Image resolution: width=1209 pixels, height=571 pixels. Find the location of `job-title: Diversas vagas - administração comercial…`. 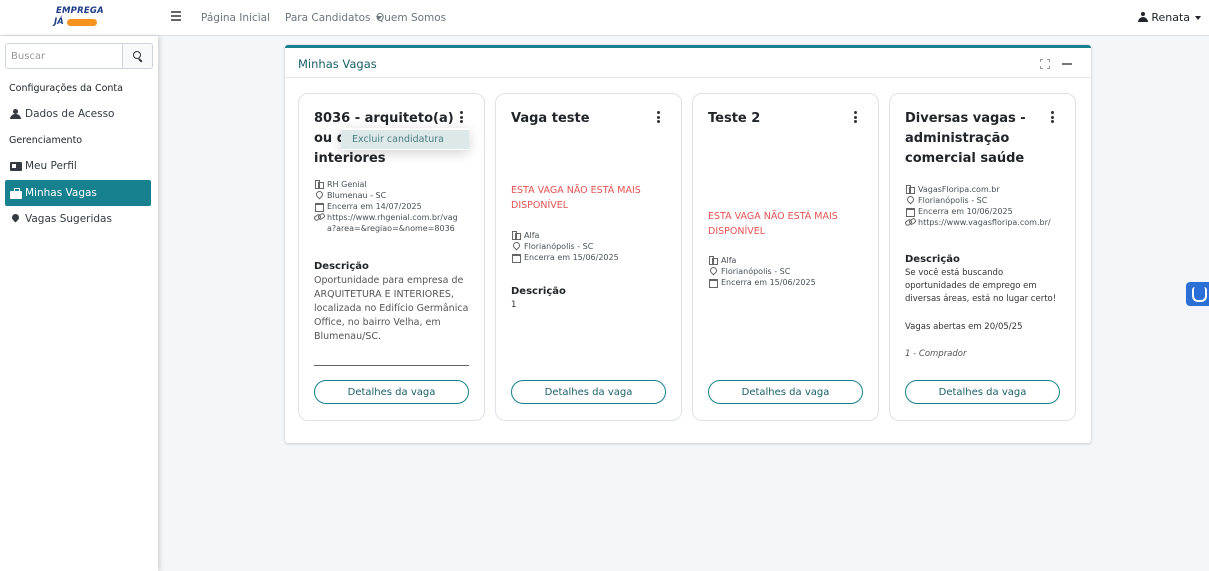

job-title: Diversas vagas - administração comercial… is located at coordinates (965, 138).